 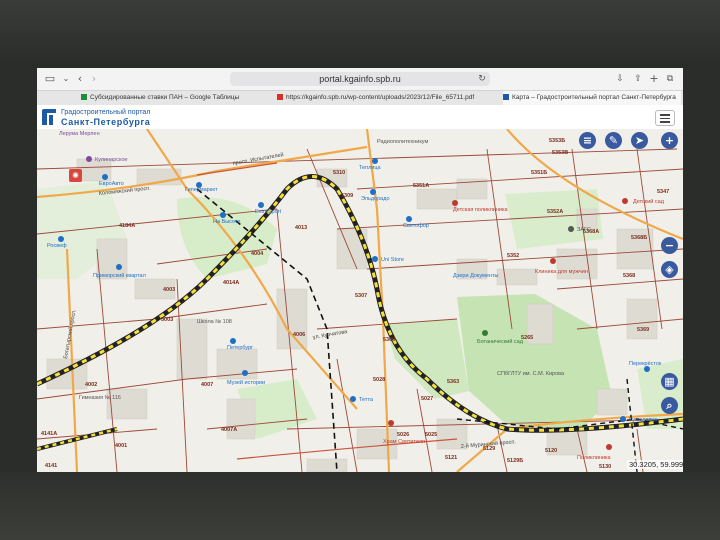 What do you see at coordinates (506, 97) in the screenshot?
I see `portal-icon` at bounding box center [506, 97].